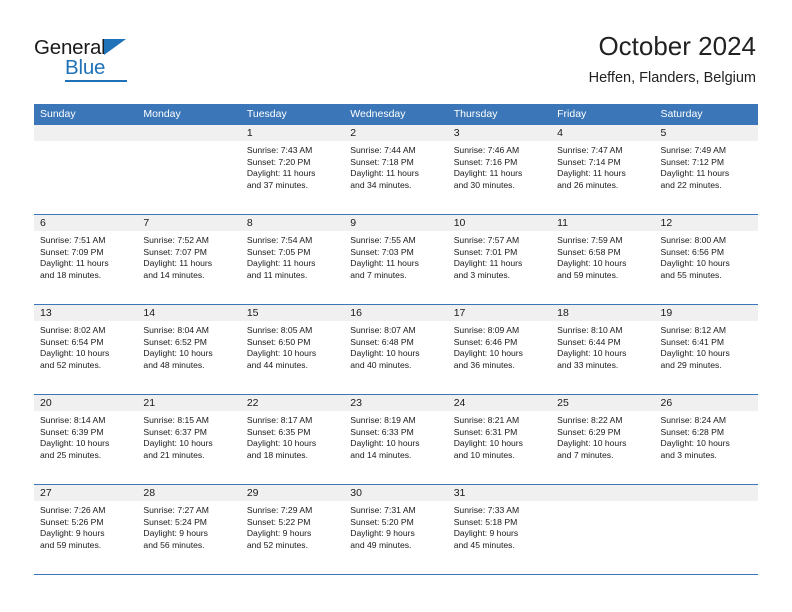 Image resolution: width=792 pixels, height=612 pixels. Describe the element at coordinates (278, 431) in the screenshot. I see `sunset-text: Sunset: 6:35 PM` at that location.